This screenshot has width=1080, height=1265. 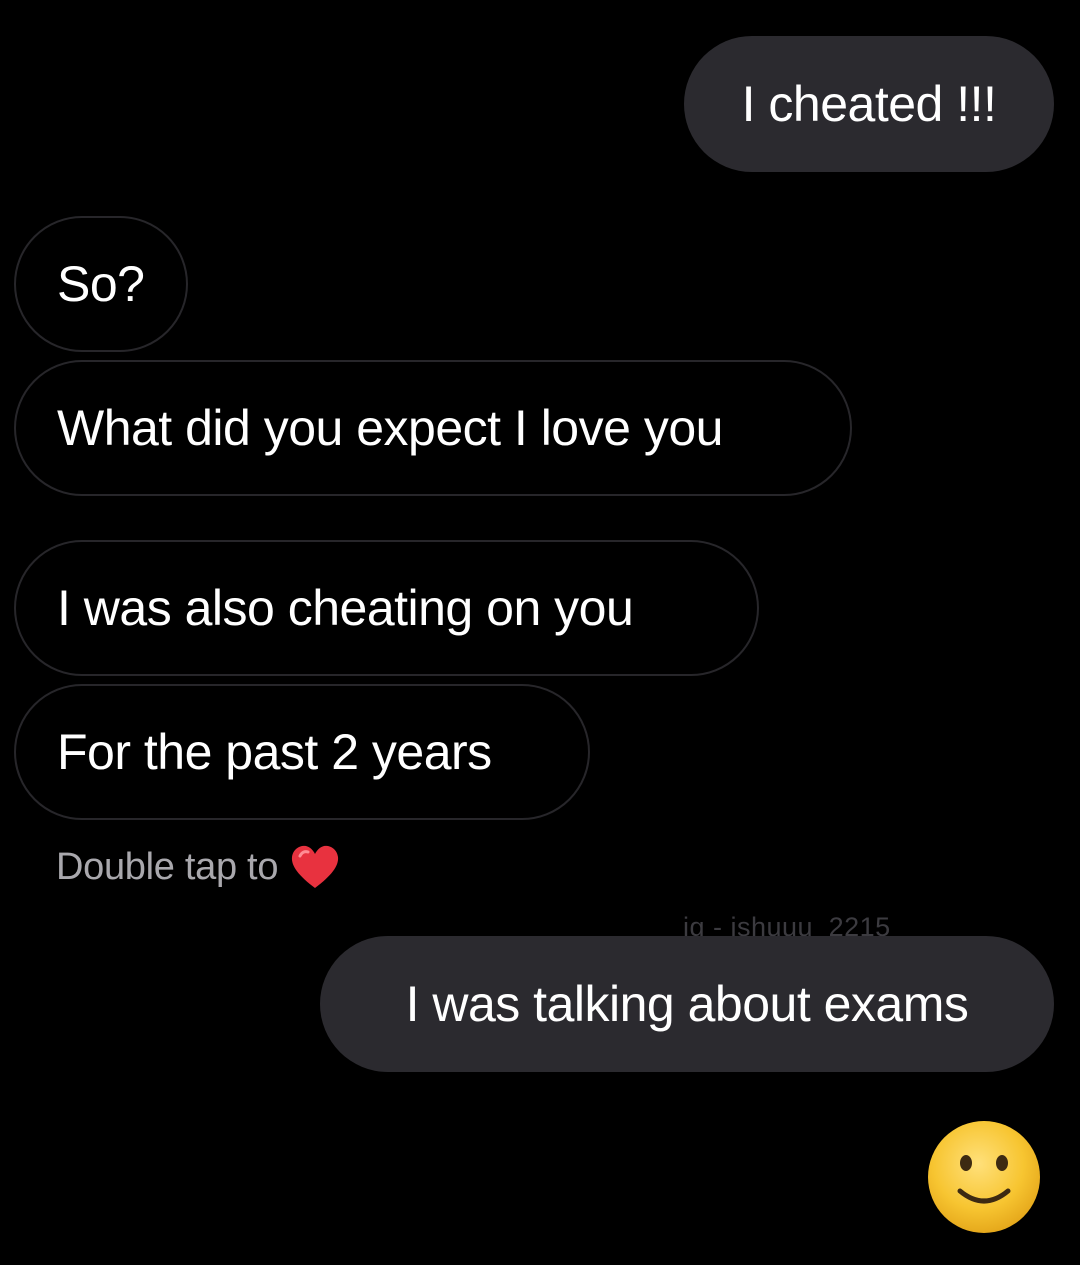 I want to click on reaction-hint: Double tap to, so click(x=198, y=867).